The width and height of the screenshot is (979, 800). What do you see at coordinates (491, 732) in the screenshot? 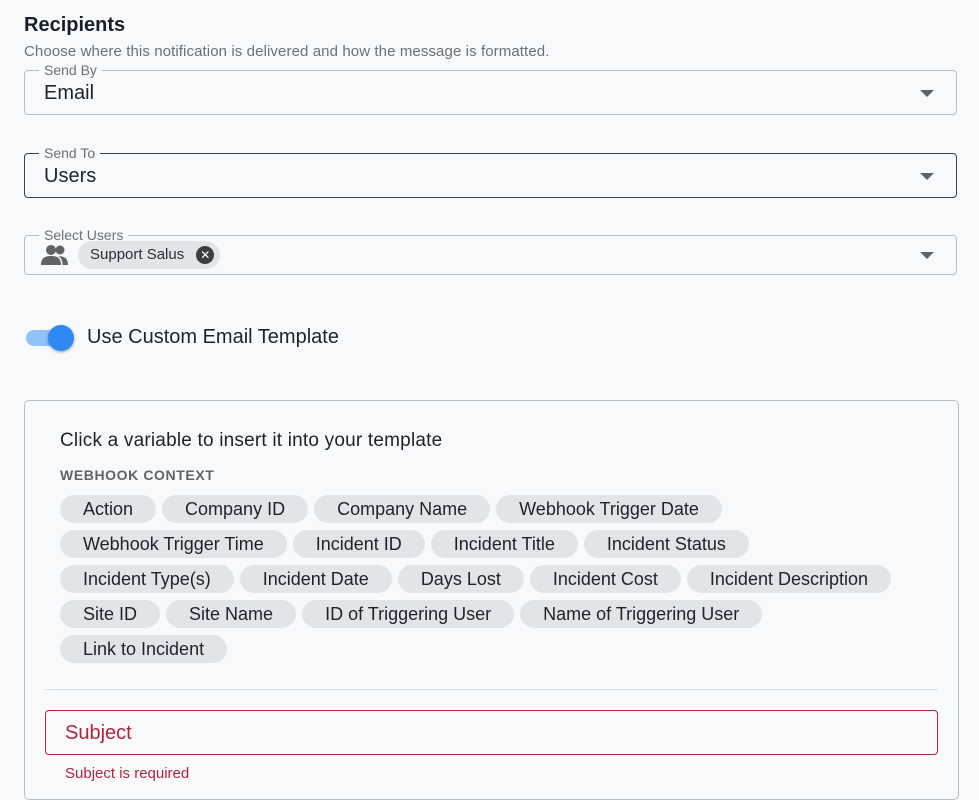
I see `subject-input: Subject` at bounding box center [491, 732].